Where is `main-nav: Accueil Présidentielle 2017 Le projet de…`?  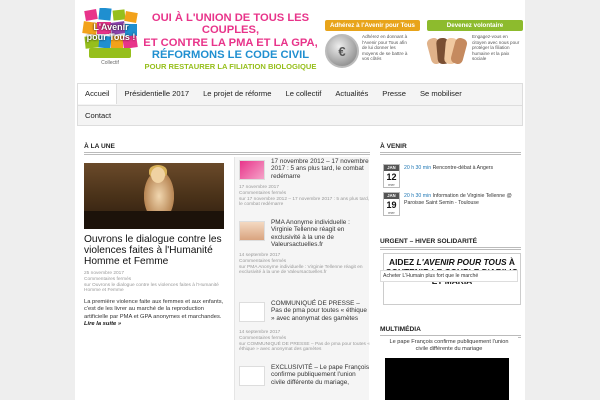 main-nav: Accueil Présidentielle 2017 Le projet de… is located at coordinates (300, 104).